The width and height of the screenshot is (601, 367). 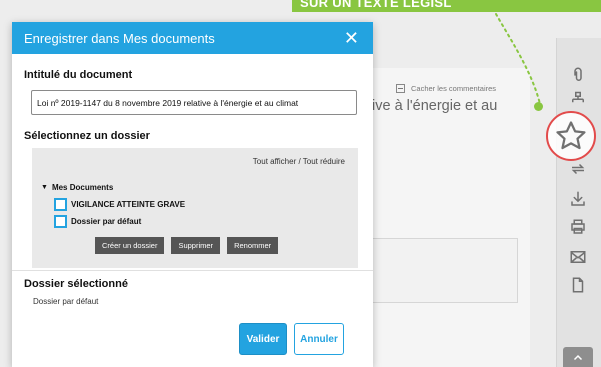 I want to click on scroll-to-top-button, so click(x=578, y=357).